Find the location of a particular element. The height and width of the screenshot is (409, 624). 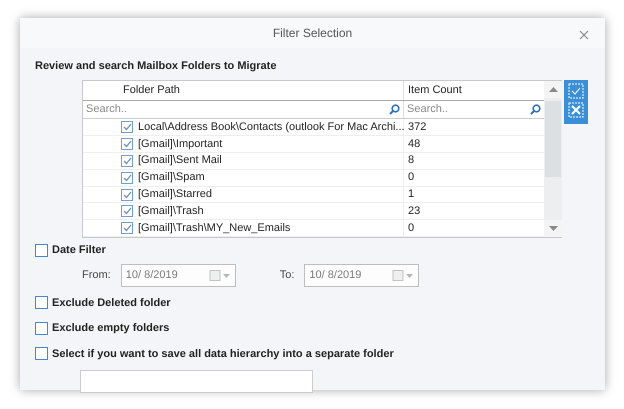

scroll-thumb is located at coordinates (553, 139).